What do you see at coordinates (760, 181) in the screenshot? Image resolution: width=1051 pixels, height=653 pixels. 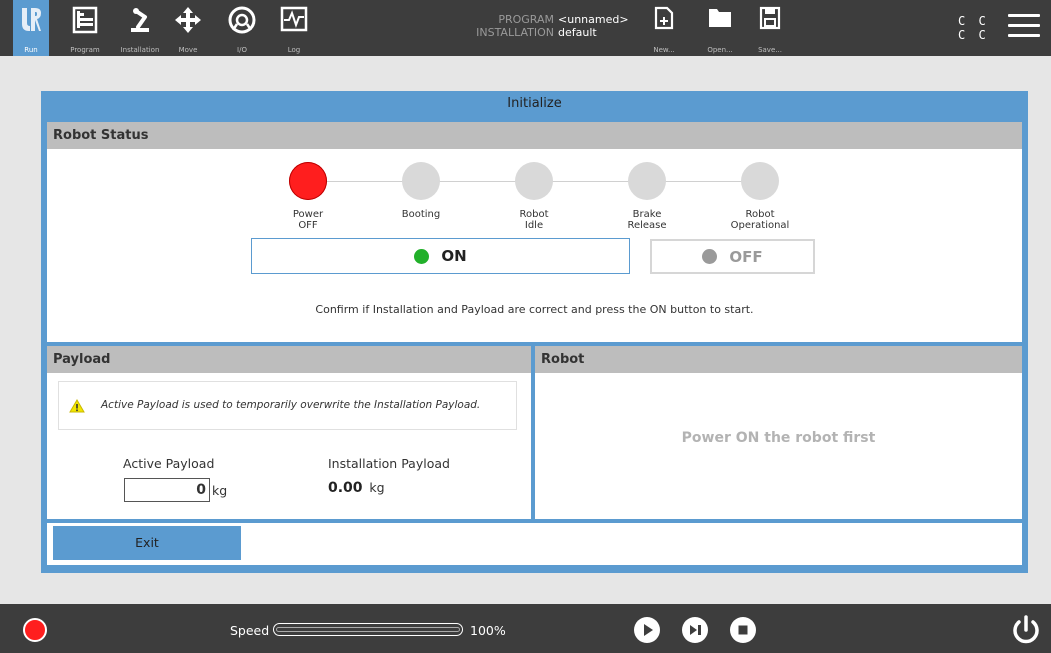 I see `status-dot-robot-operational` at bounding box center [760, 181].